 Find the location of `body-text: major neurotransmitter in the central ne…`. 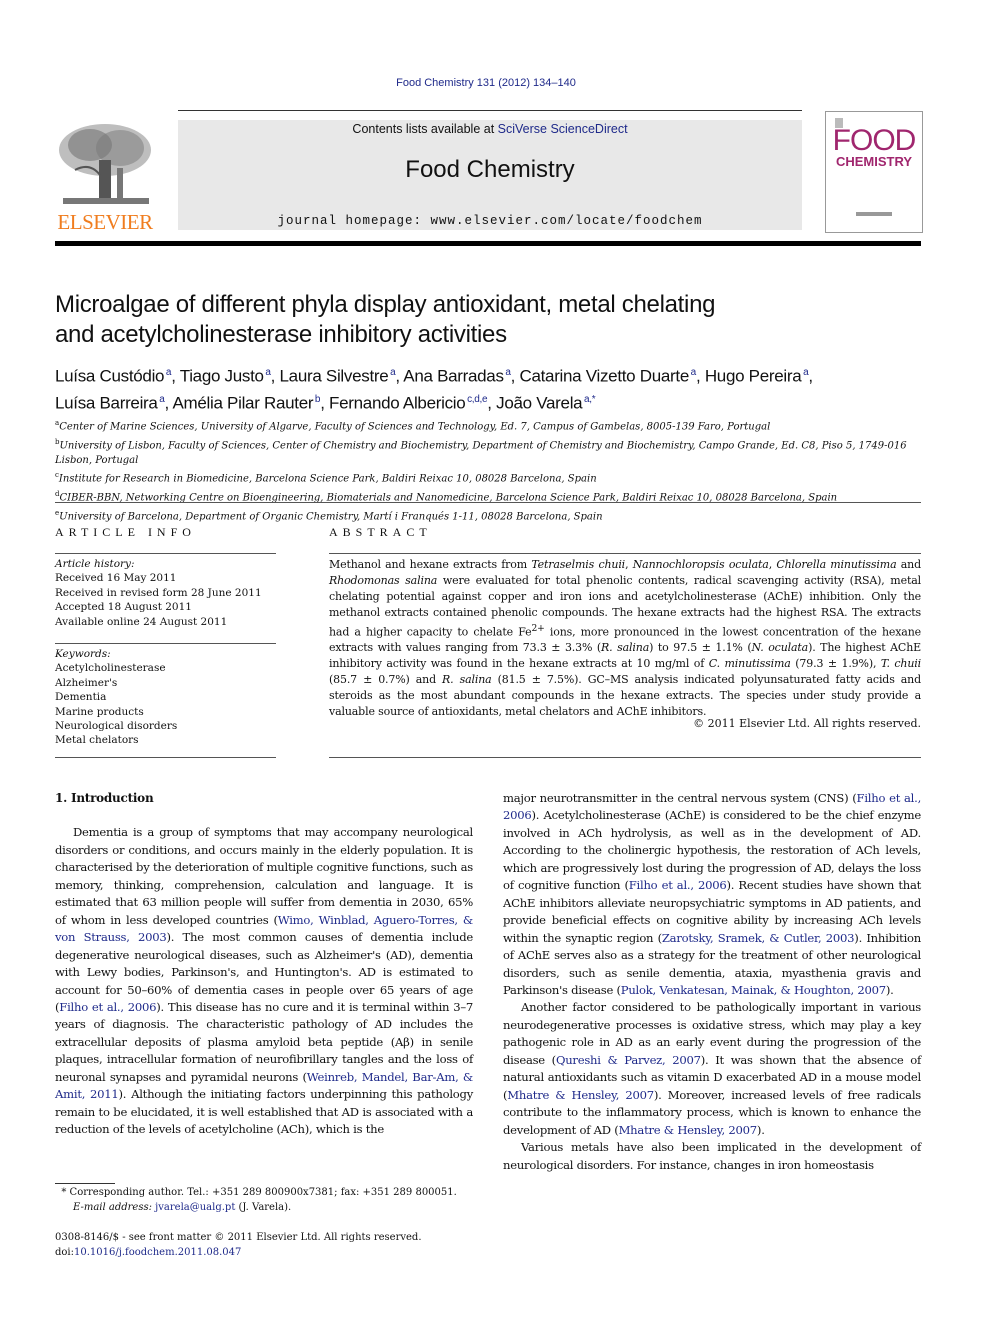

body-text: major neurotransmitter in the central ne… is located at coordinates (680, 798).